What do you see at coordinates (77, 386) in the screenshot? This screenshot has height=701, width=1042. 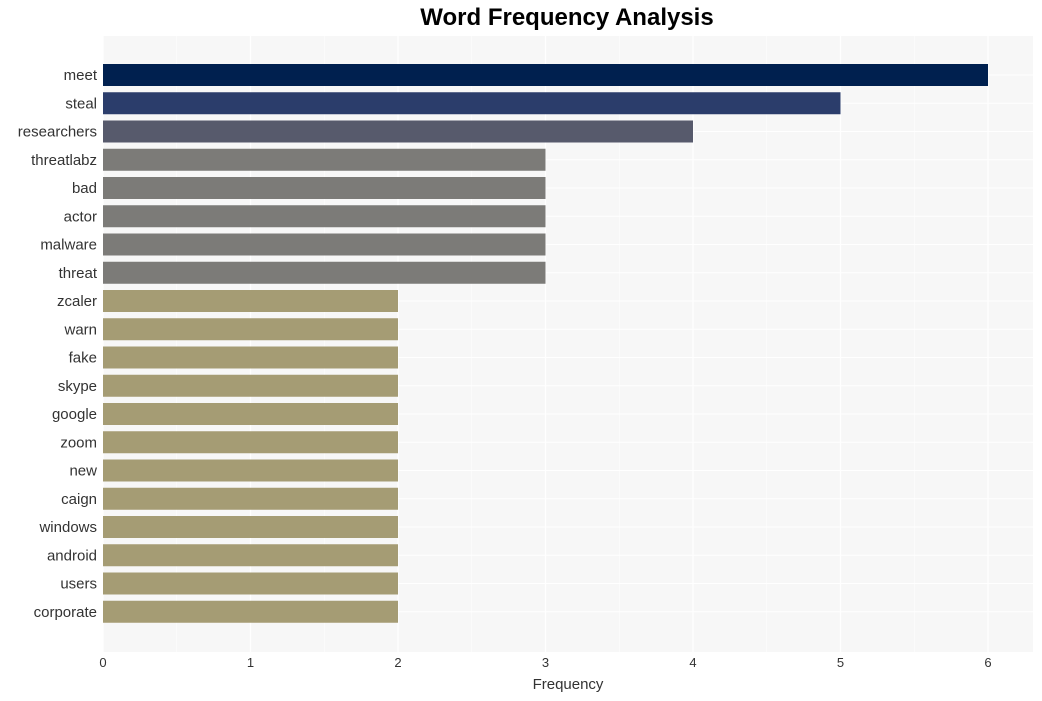 I see `y-tick-label: skype` at bounding box center [77, 386].